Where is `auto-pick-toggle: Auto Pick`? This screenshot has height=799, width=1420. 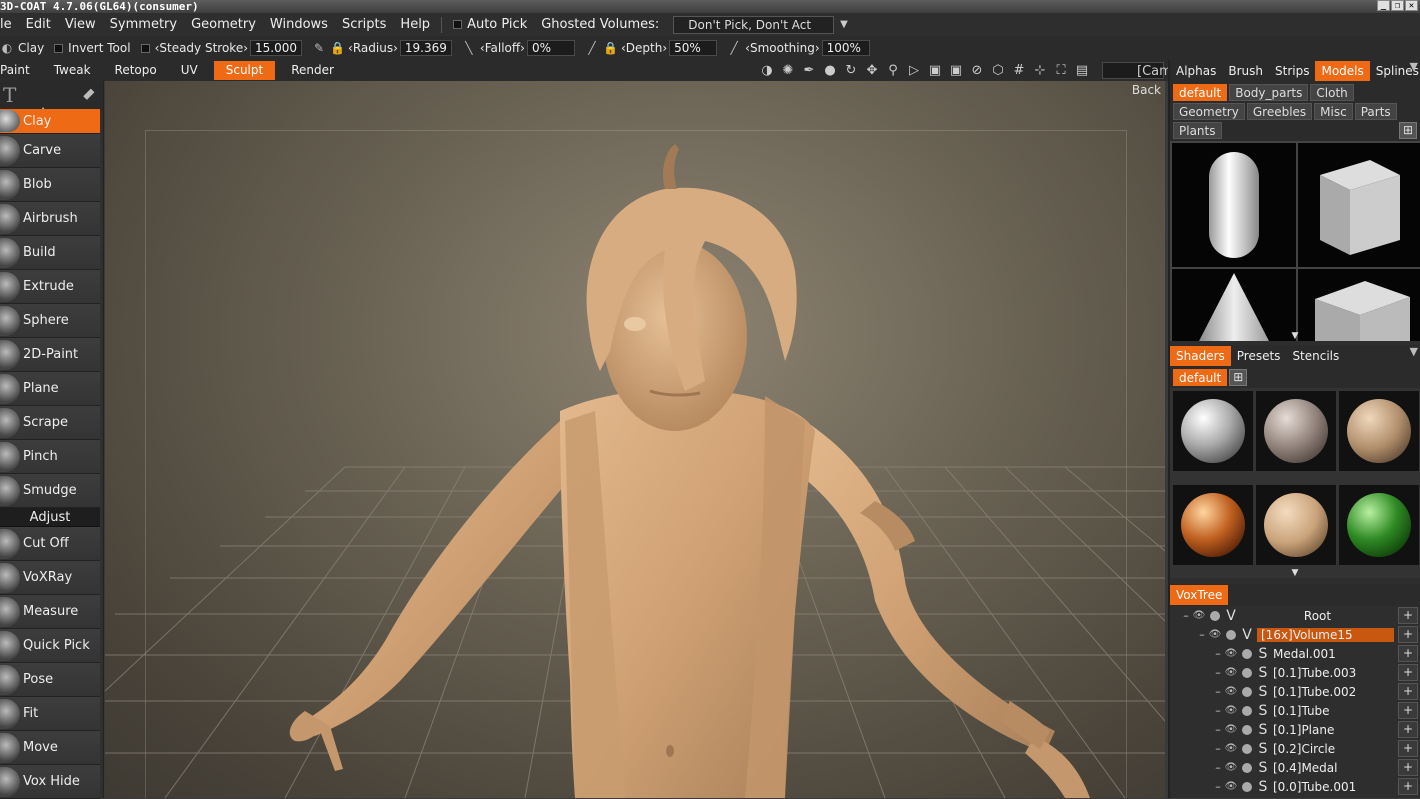
auto-pick-toggle: Auto Pick is located at coordinates (490, 24).